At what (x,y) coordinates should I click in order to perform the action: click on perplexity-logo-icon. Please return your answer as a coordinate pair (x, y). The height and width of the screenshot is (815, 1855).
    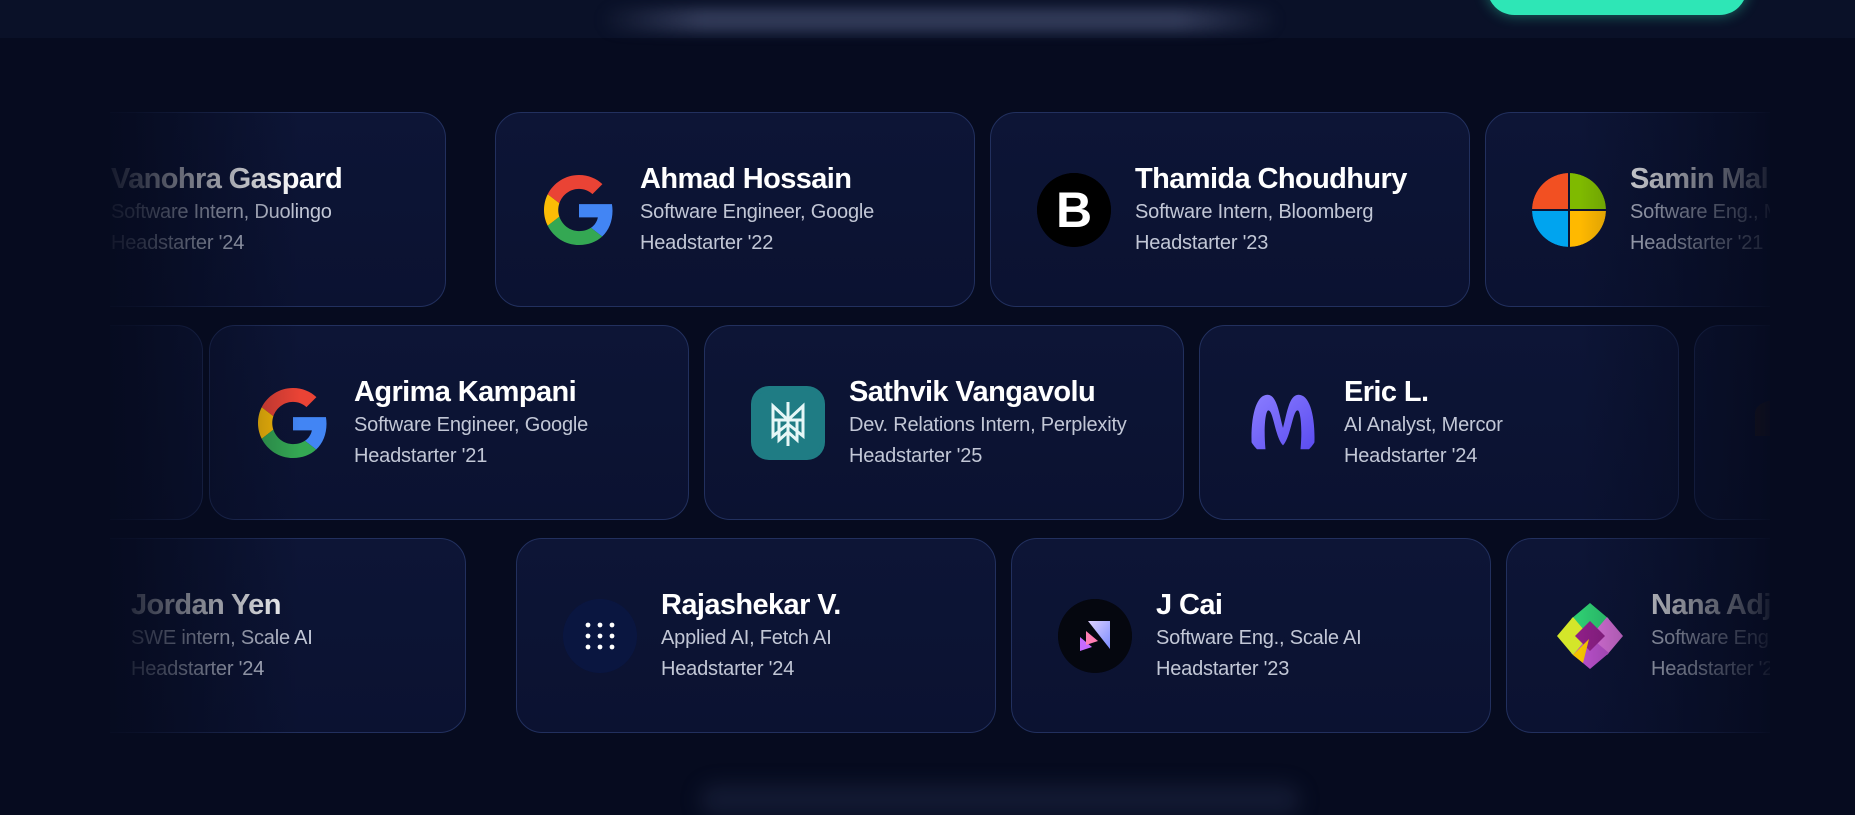
    Looking at the image, I should click on (788, 422).